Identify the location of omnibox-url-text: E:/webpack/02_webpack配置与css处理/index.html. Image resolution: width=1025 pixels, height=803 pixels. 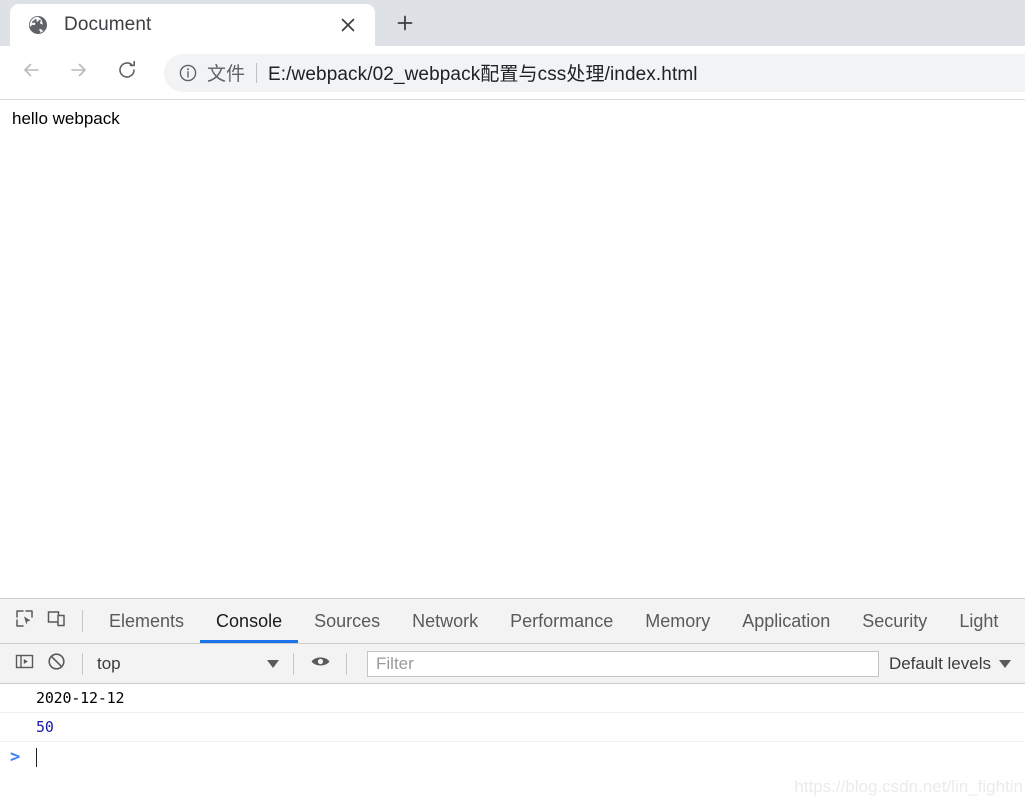
(483, 74).